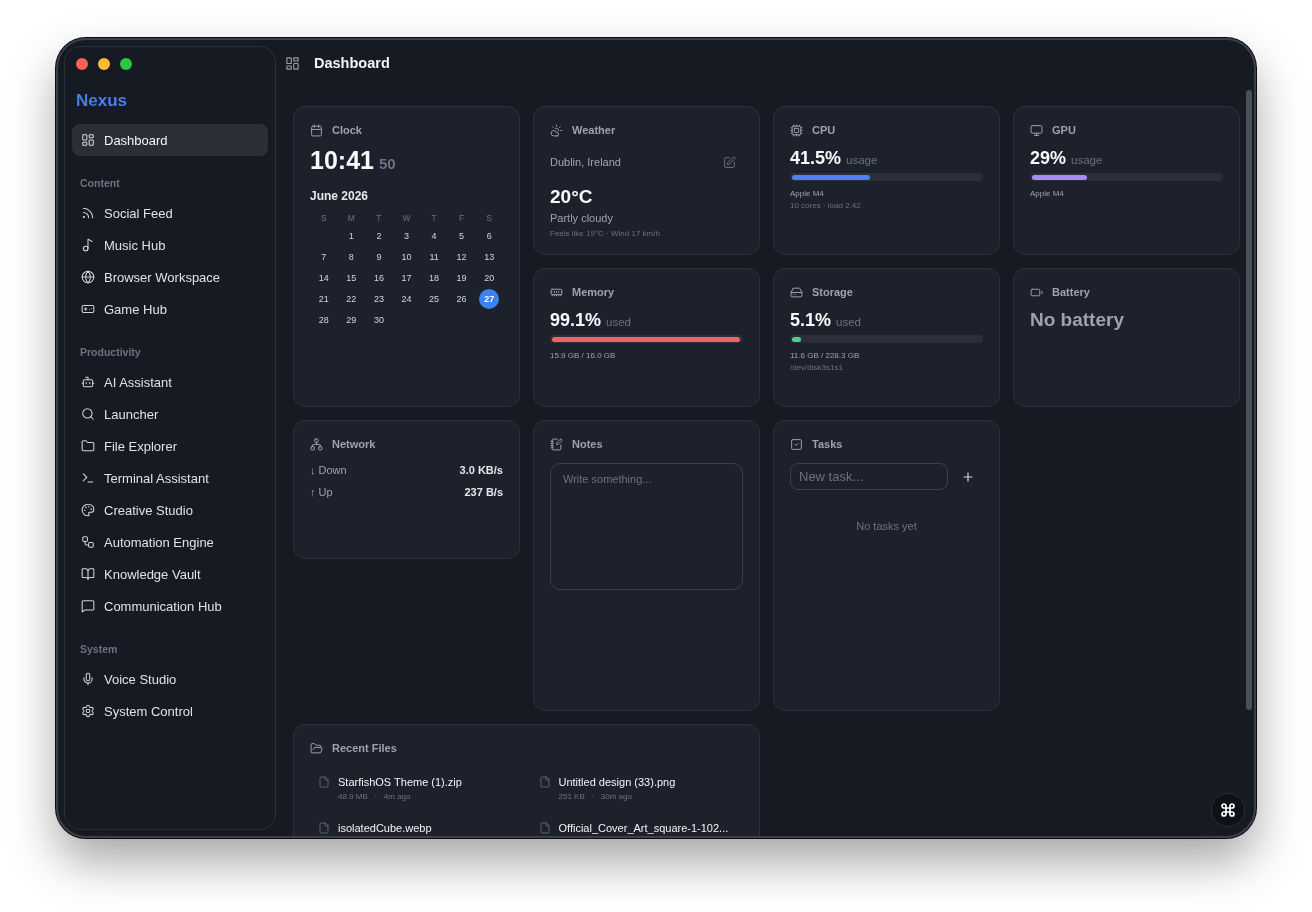  I want to click on sidebar-label: Music Hub, so click(135, 245).